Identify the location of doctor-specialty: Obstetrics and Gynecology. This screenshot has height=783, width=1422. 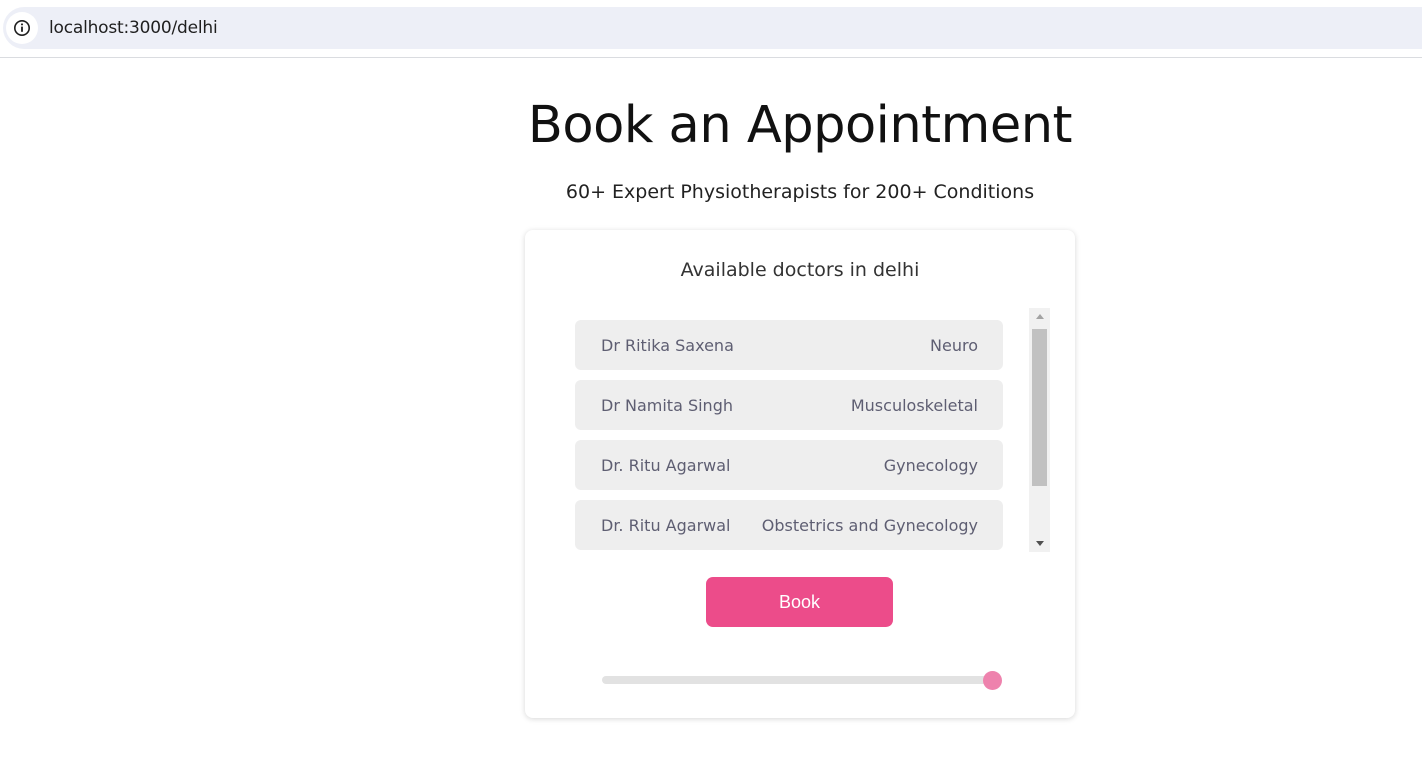
(869, 525).